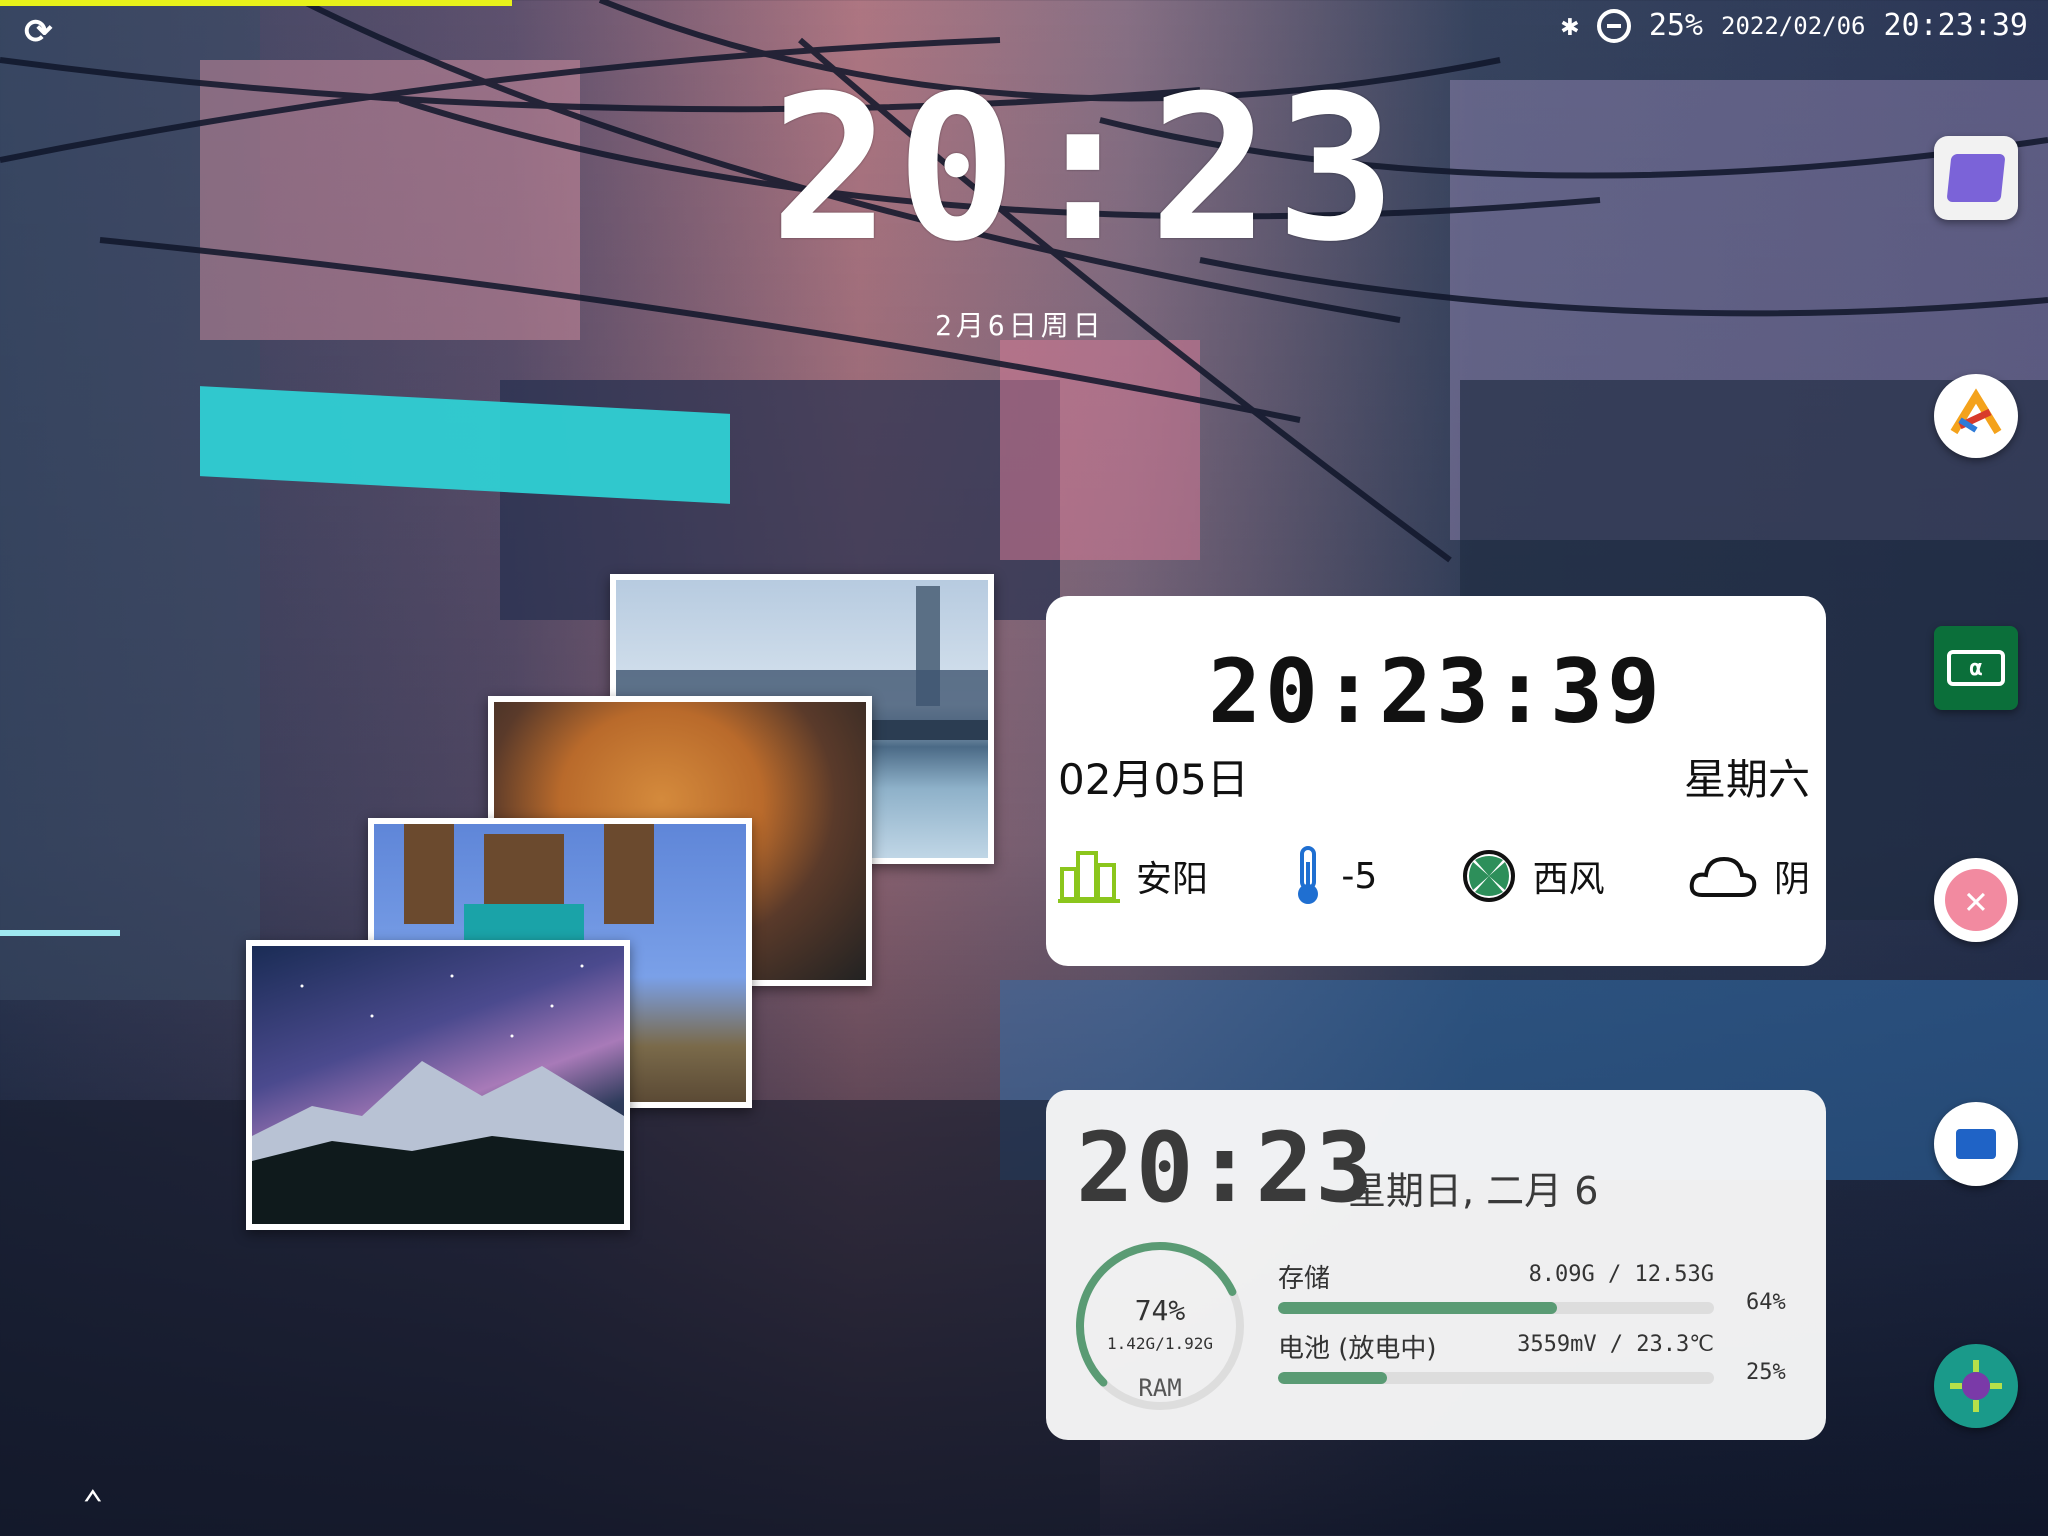  I want to click on lock-clock-time: 20:23, so click(1086, 169).